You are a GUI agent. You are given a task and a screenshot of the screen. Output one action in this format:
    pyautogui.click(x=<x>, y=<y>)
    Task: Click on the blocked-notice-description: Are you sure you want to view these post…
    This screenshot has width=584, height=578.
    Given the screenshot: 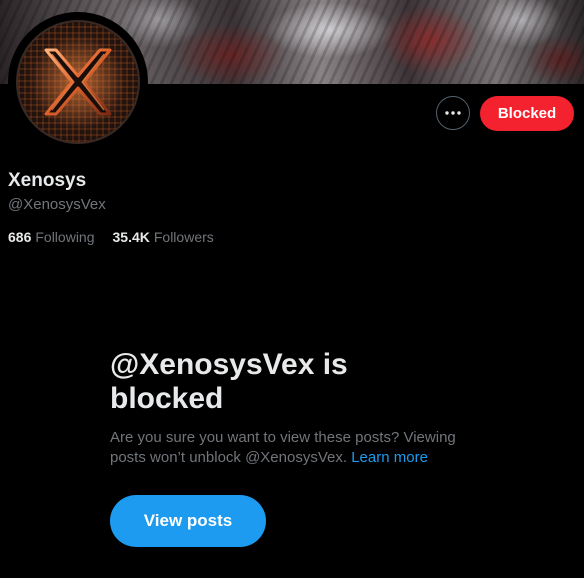 What is the action you would take?
    pyautogui.click(x=292, y=448)
    